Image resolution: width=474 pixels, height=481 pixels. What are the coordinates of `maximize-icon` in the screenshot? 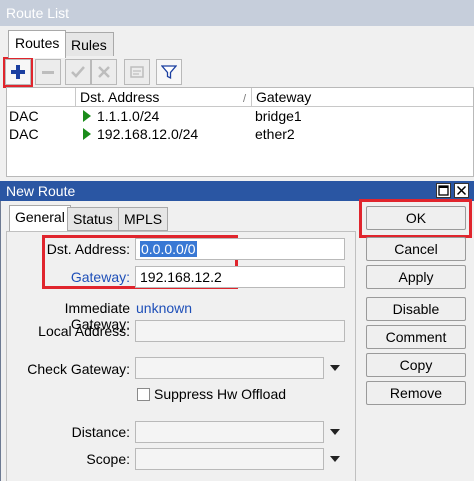 It's located at (443, 190).